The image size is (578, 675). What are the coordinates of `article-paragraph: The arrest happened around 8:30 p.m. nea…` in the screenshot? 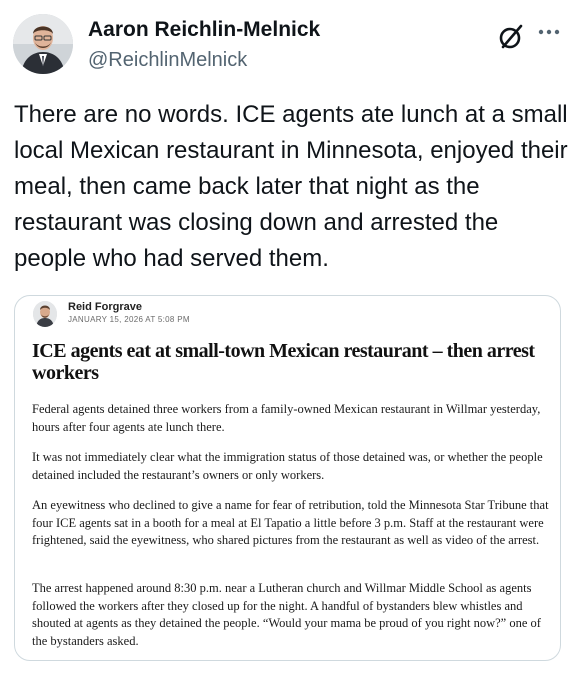 It's located at (286, 614).